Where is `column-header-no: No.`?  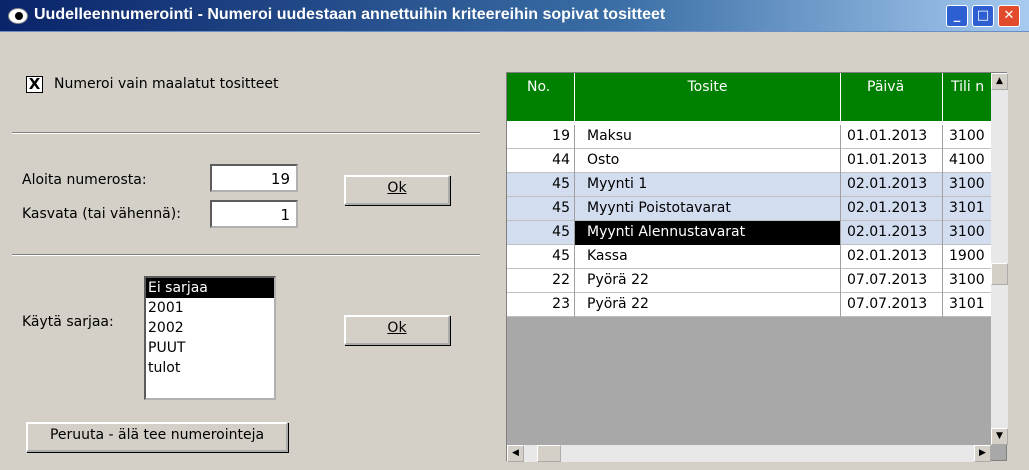
column-header-no: No. is located at coordinates (541, 97).